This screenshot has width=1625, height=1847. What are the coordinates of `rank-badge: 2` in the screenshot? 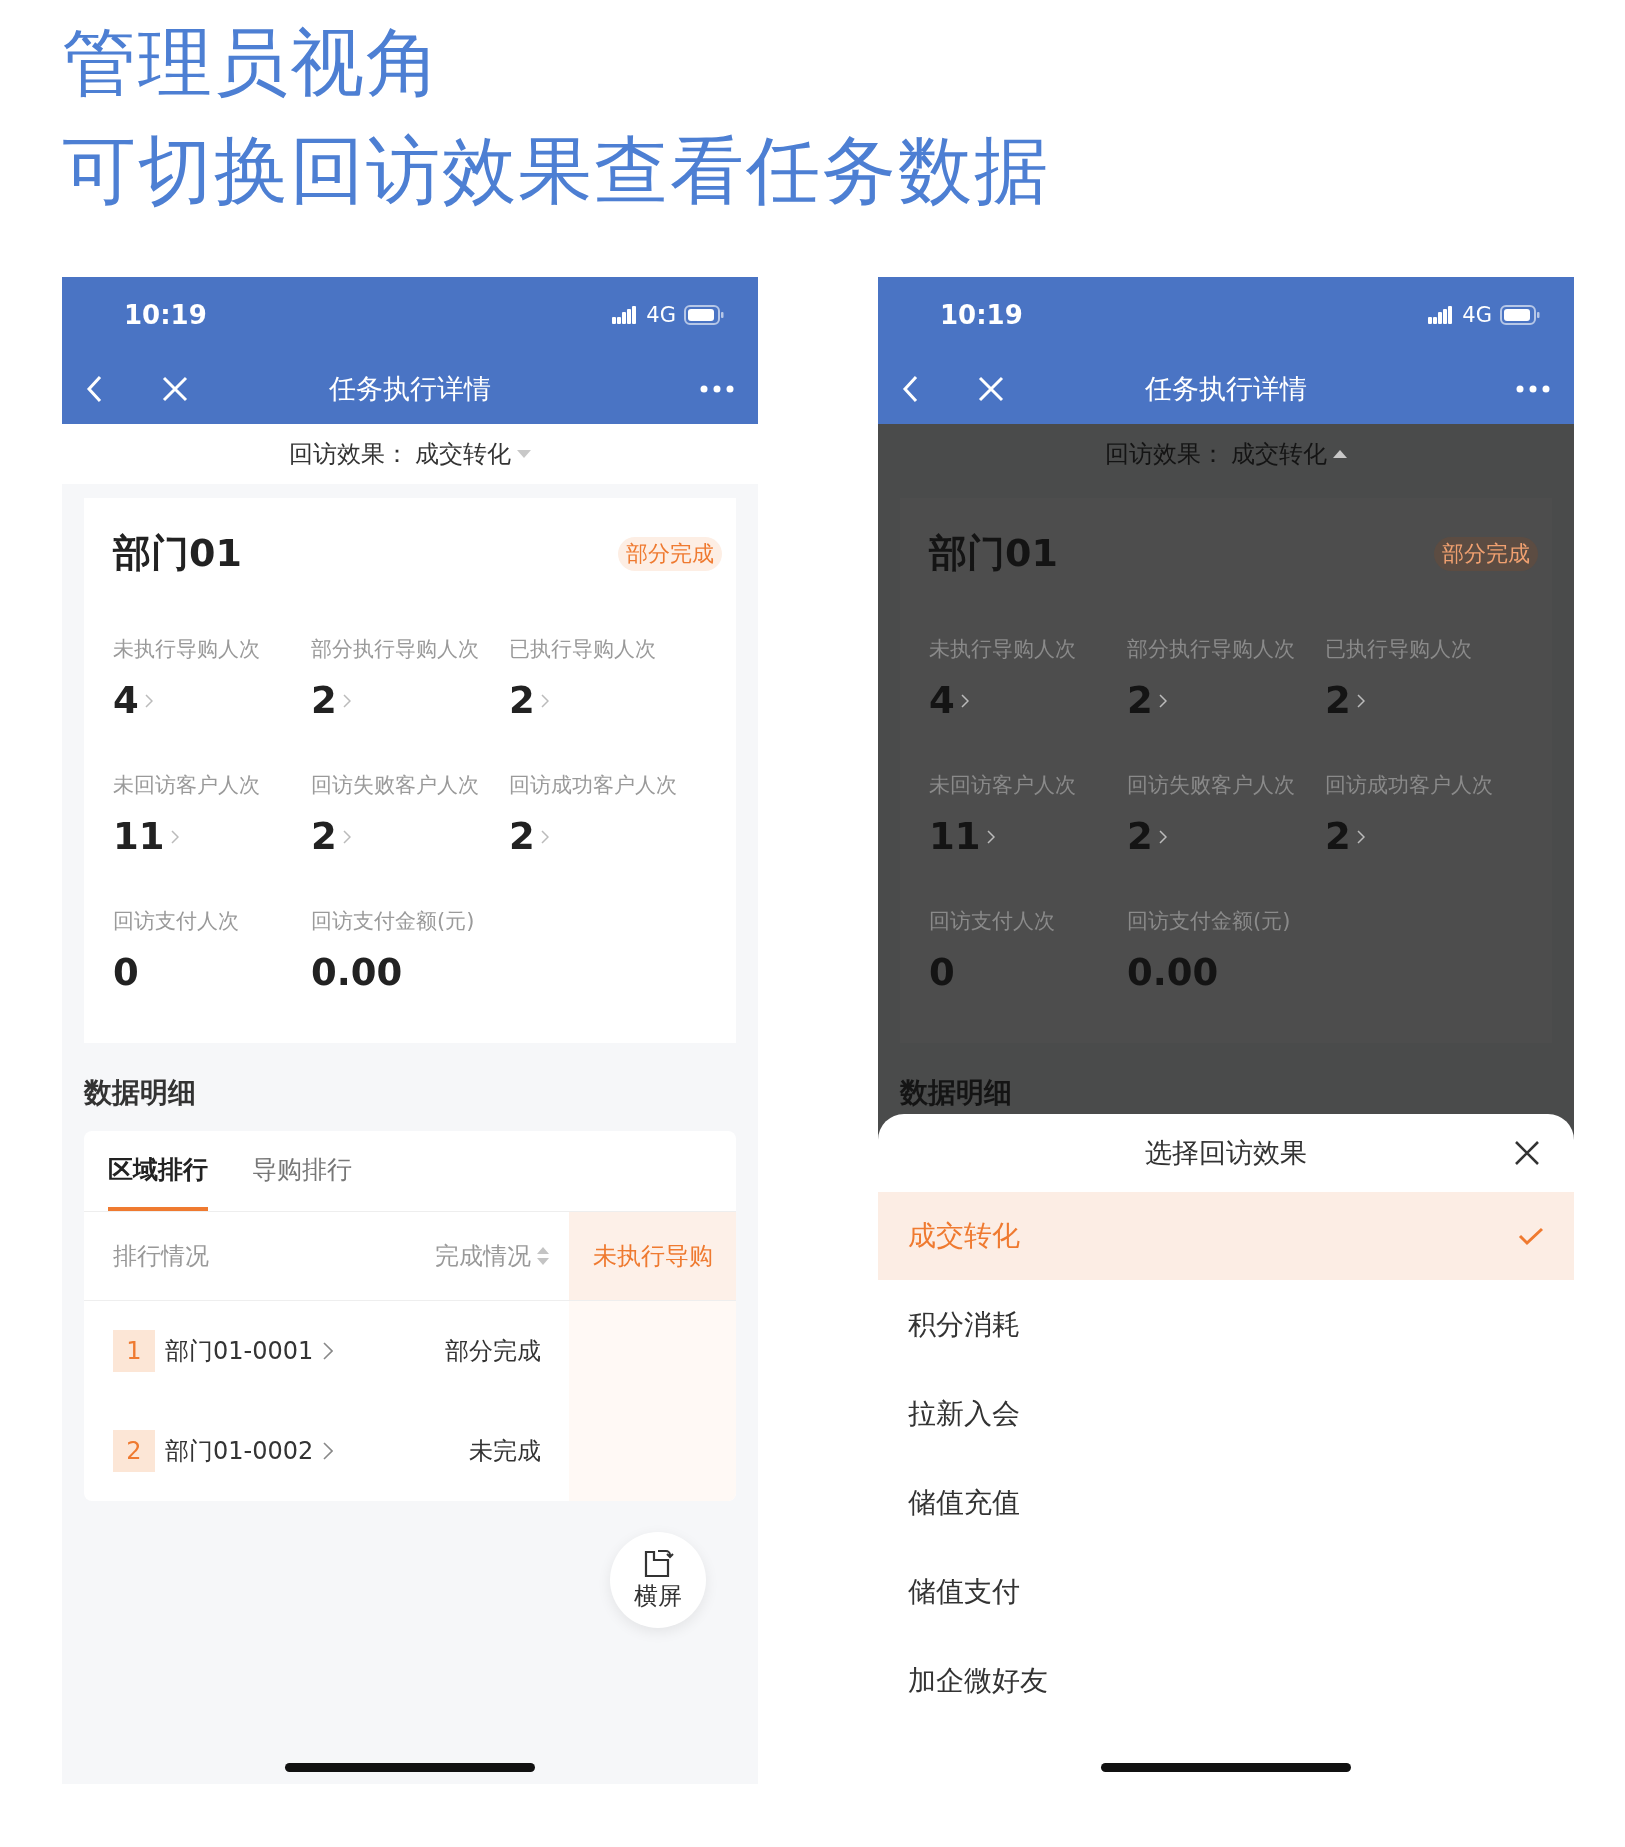 It's located at (134, 1451).